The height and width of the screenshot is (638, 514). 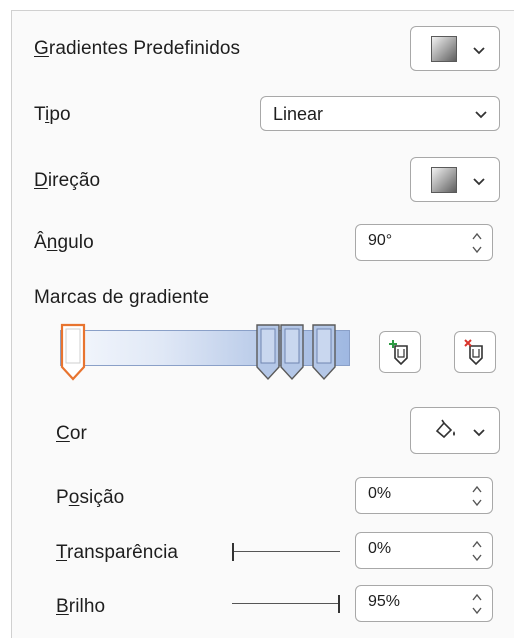 I want to click on gradient-stops-label: Marcas de gradiente, so click(x=122, y=297).